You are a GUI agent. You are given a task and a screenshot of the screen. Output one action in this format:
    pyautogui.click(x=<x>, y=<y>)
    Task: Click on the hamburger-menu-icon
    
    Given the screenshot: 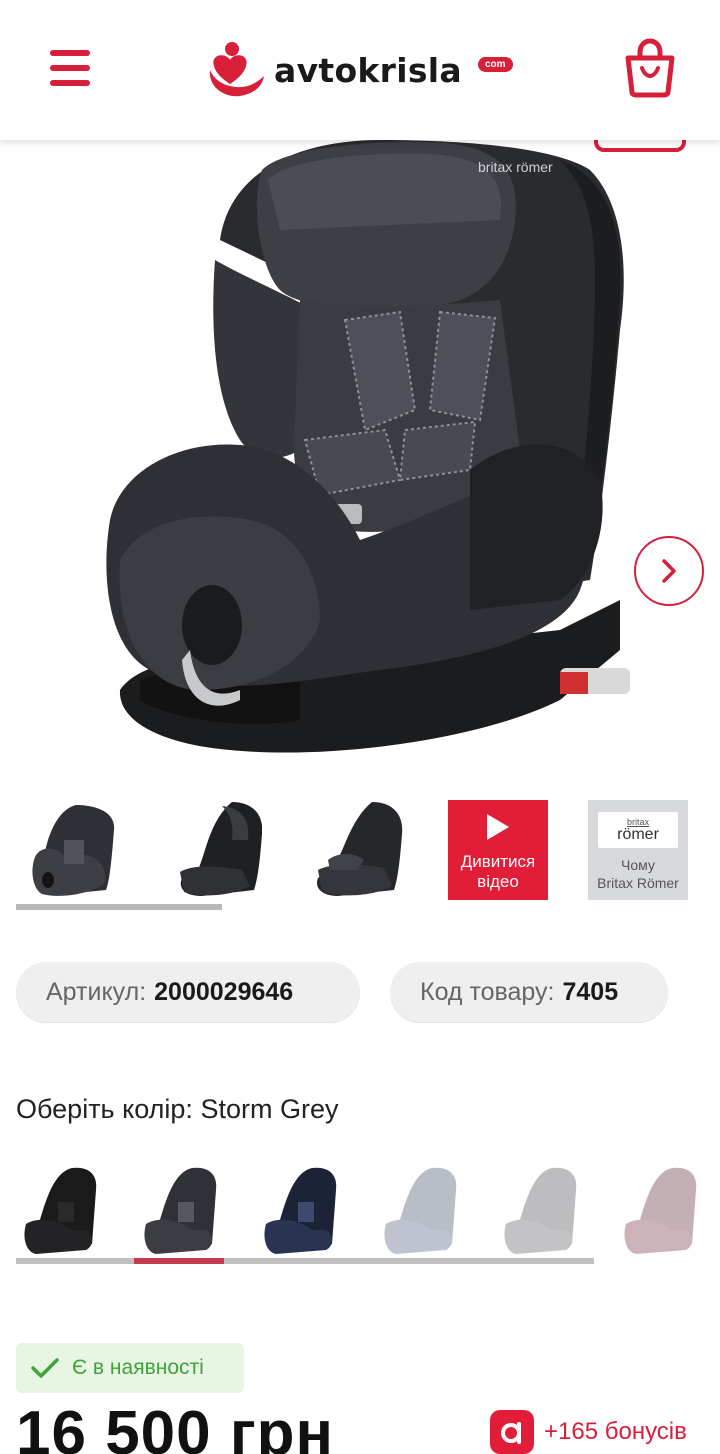 What is the action you would take?
    pyautogui.click(x=70, y=68)
    